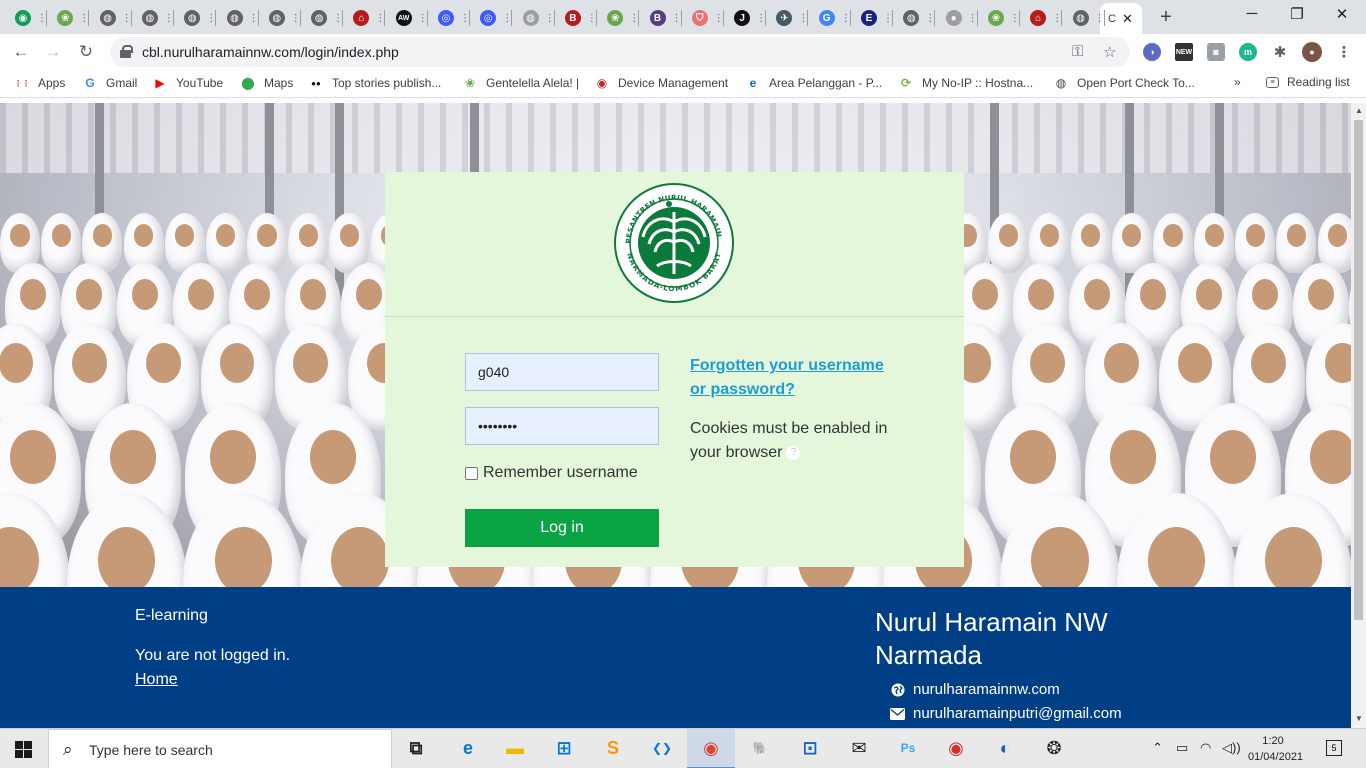  I want to click on maximize-button: ❐, so click(1297, 14).